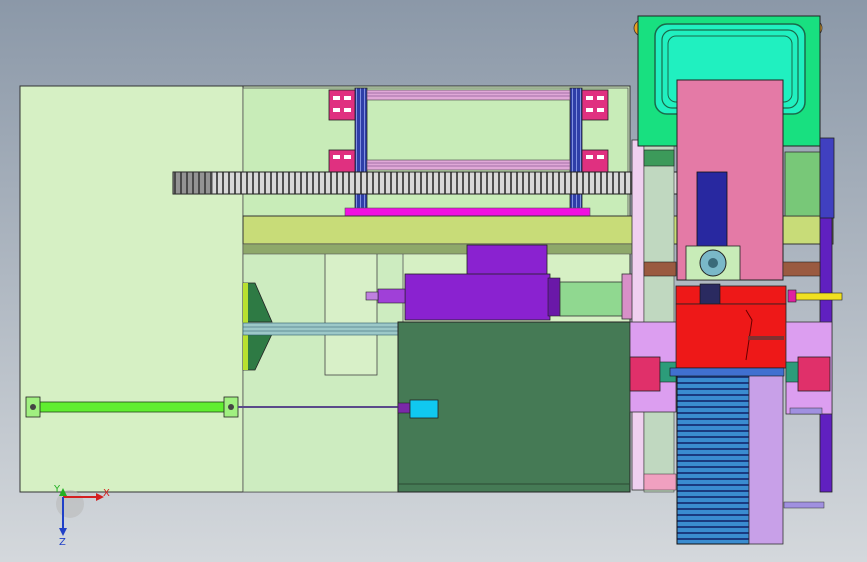  I want to click on gear-rack, so click(438, 183).